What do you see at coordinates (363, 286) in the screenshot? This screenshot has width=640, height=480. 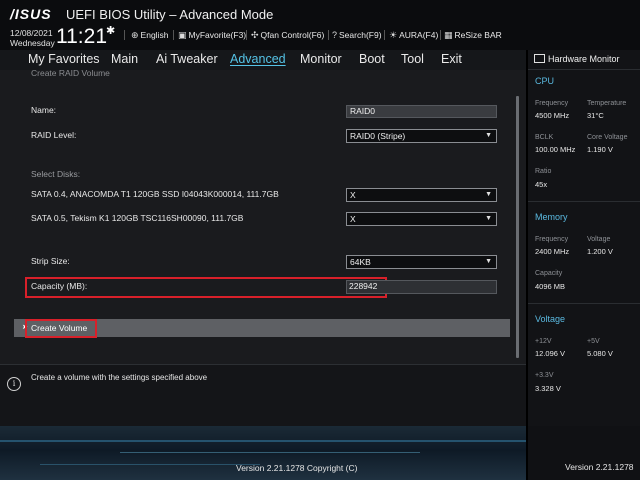 I see `capacity-value: 228942` at bounding box center [363, 286].